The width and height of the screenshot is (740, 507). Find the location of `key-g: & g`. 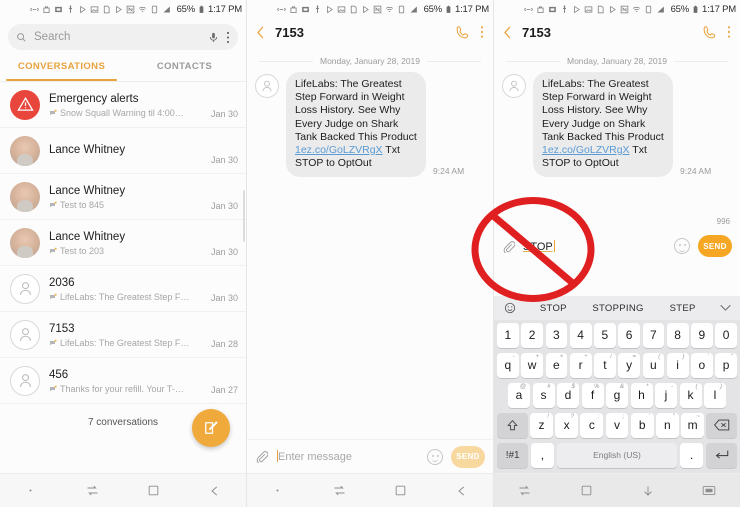

key-g: & g is located at coordinates (617, 395).